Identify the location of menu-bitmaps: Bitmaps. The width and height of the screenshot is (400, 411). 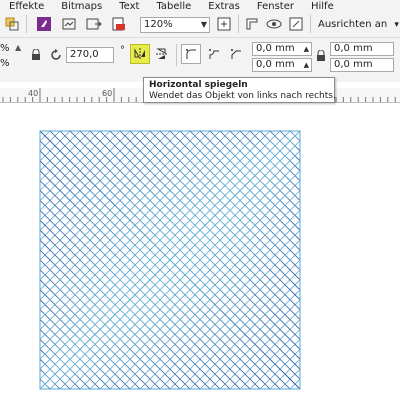
(81, 6).